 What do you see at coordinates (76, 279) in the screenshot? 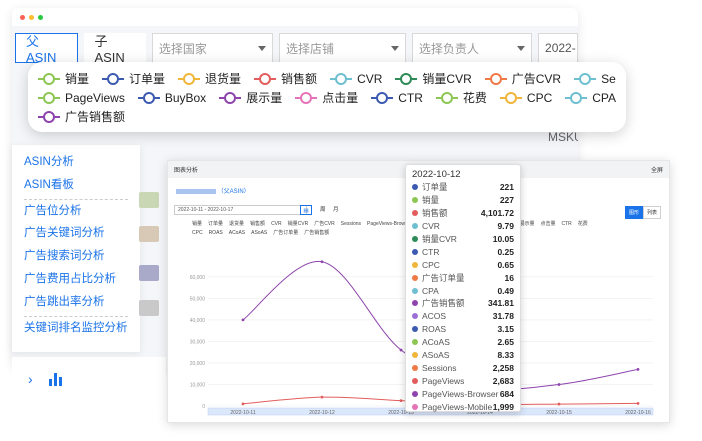
I see `menu-item-ad-cost-ratio: 广告费用占比分析` at bounding box center [76, 279].